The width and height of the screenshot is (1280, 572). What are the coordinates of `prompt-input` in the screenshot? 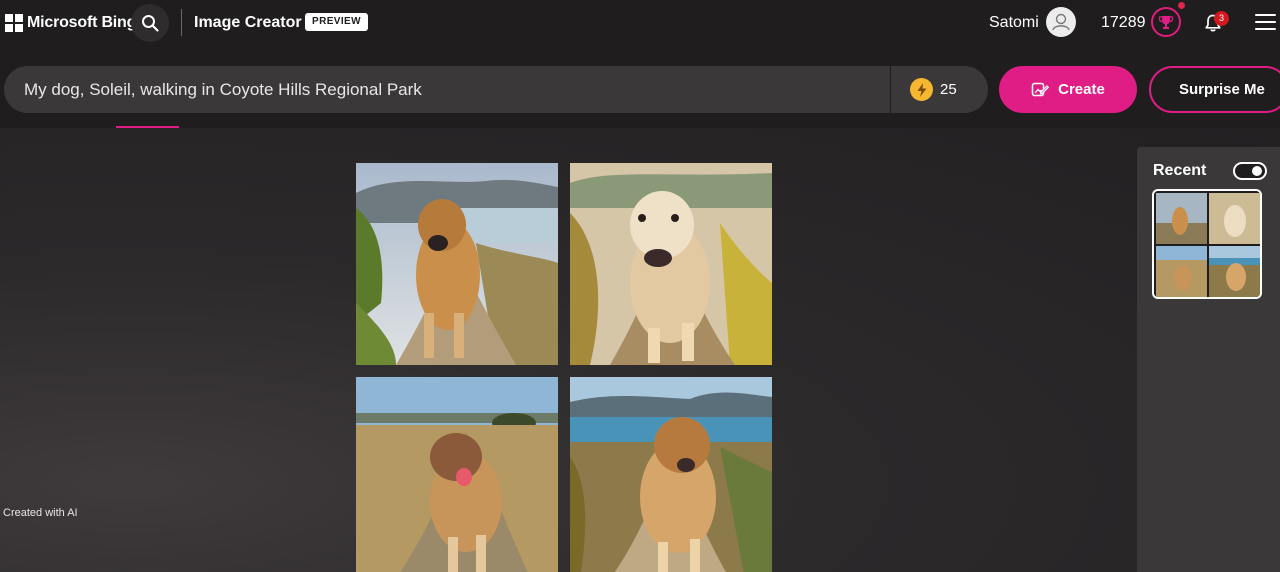 It's located at (454, 89).